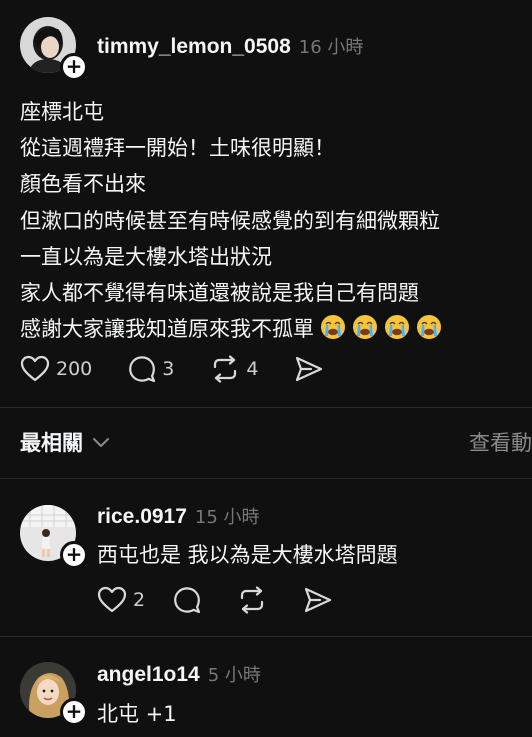 This screenshot has height=737, width=532. Describe the element at coordinates (177, 148) in the screenshot. I see `post-line: 從這週禮拜一開始！土味很明顯！` at that location.